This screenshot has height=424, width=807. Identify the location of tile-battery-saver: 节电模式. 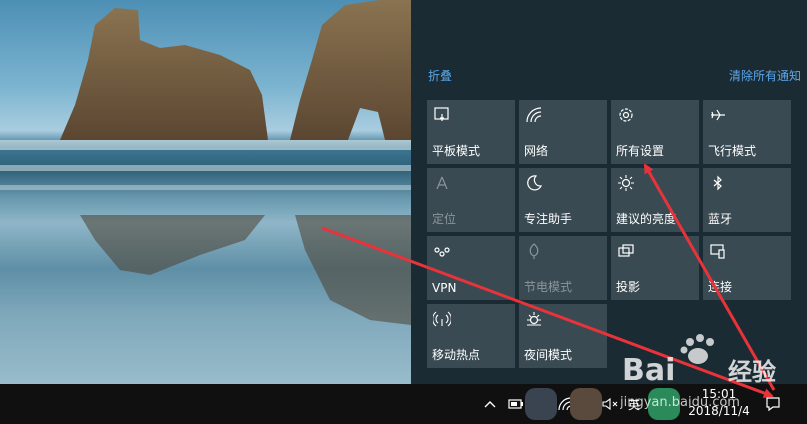
(563, 268).